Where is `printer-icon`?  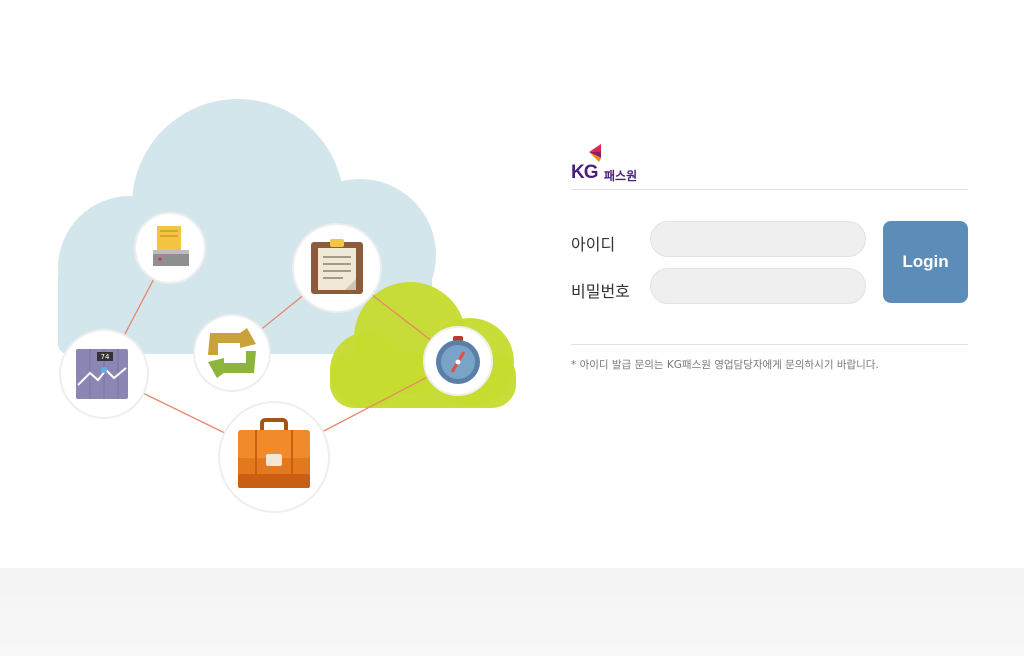
printer-icon is located at coordinates (170, 248).